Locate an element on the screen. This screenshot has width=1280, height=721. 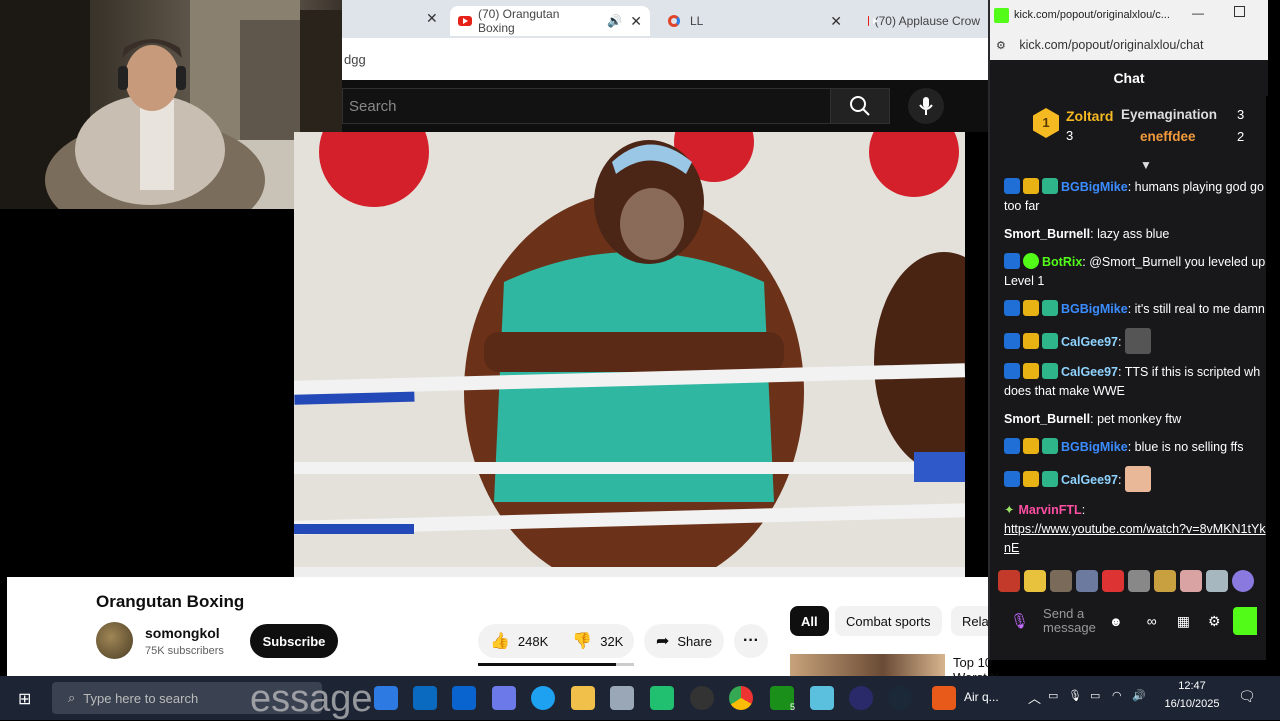
chevron-up-icon: ︿ is located at coordinates (1034, 697).